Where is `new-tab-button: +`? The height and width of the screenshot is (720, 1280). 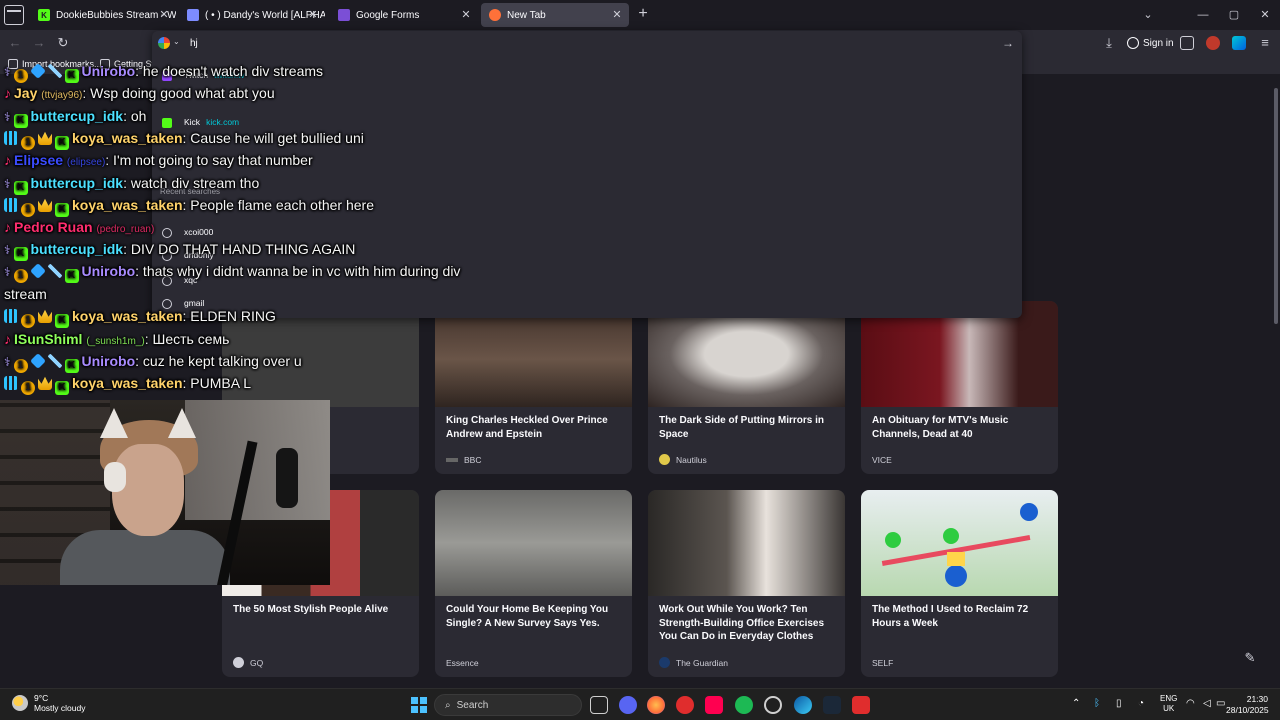 new-tab-button: + is located at coordinates (643, 14).